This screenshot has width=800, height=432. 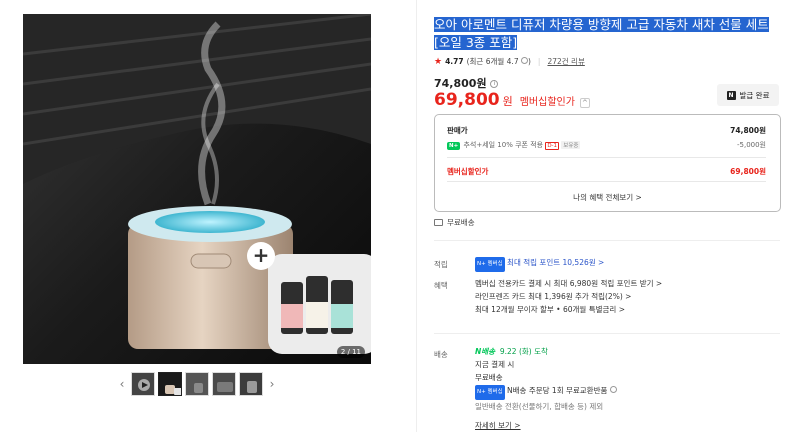 I want to click on rating-recent-text: (최근 6개월 4.7, so click(x=492, y=61).